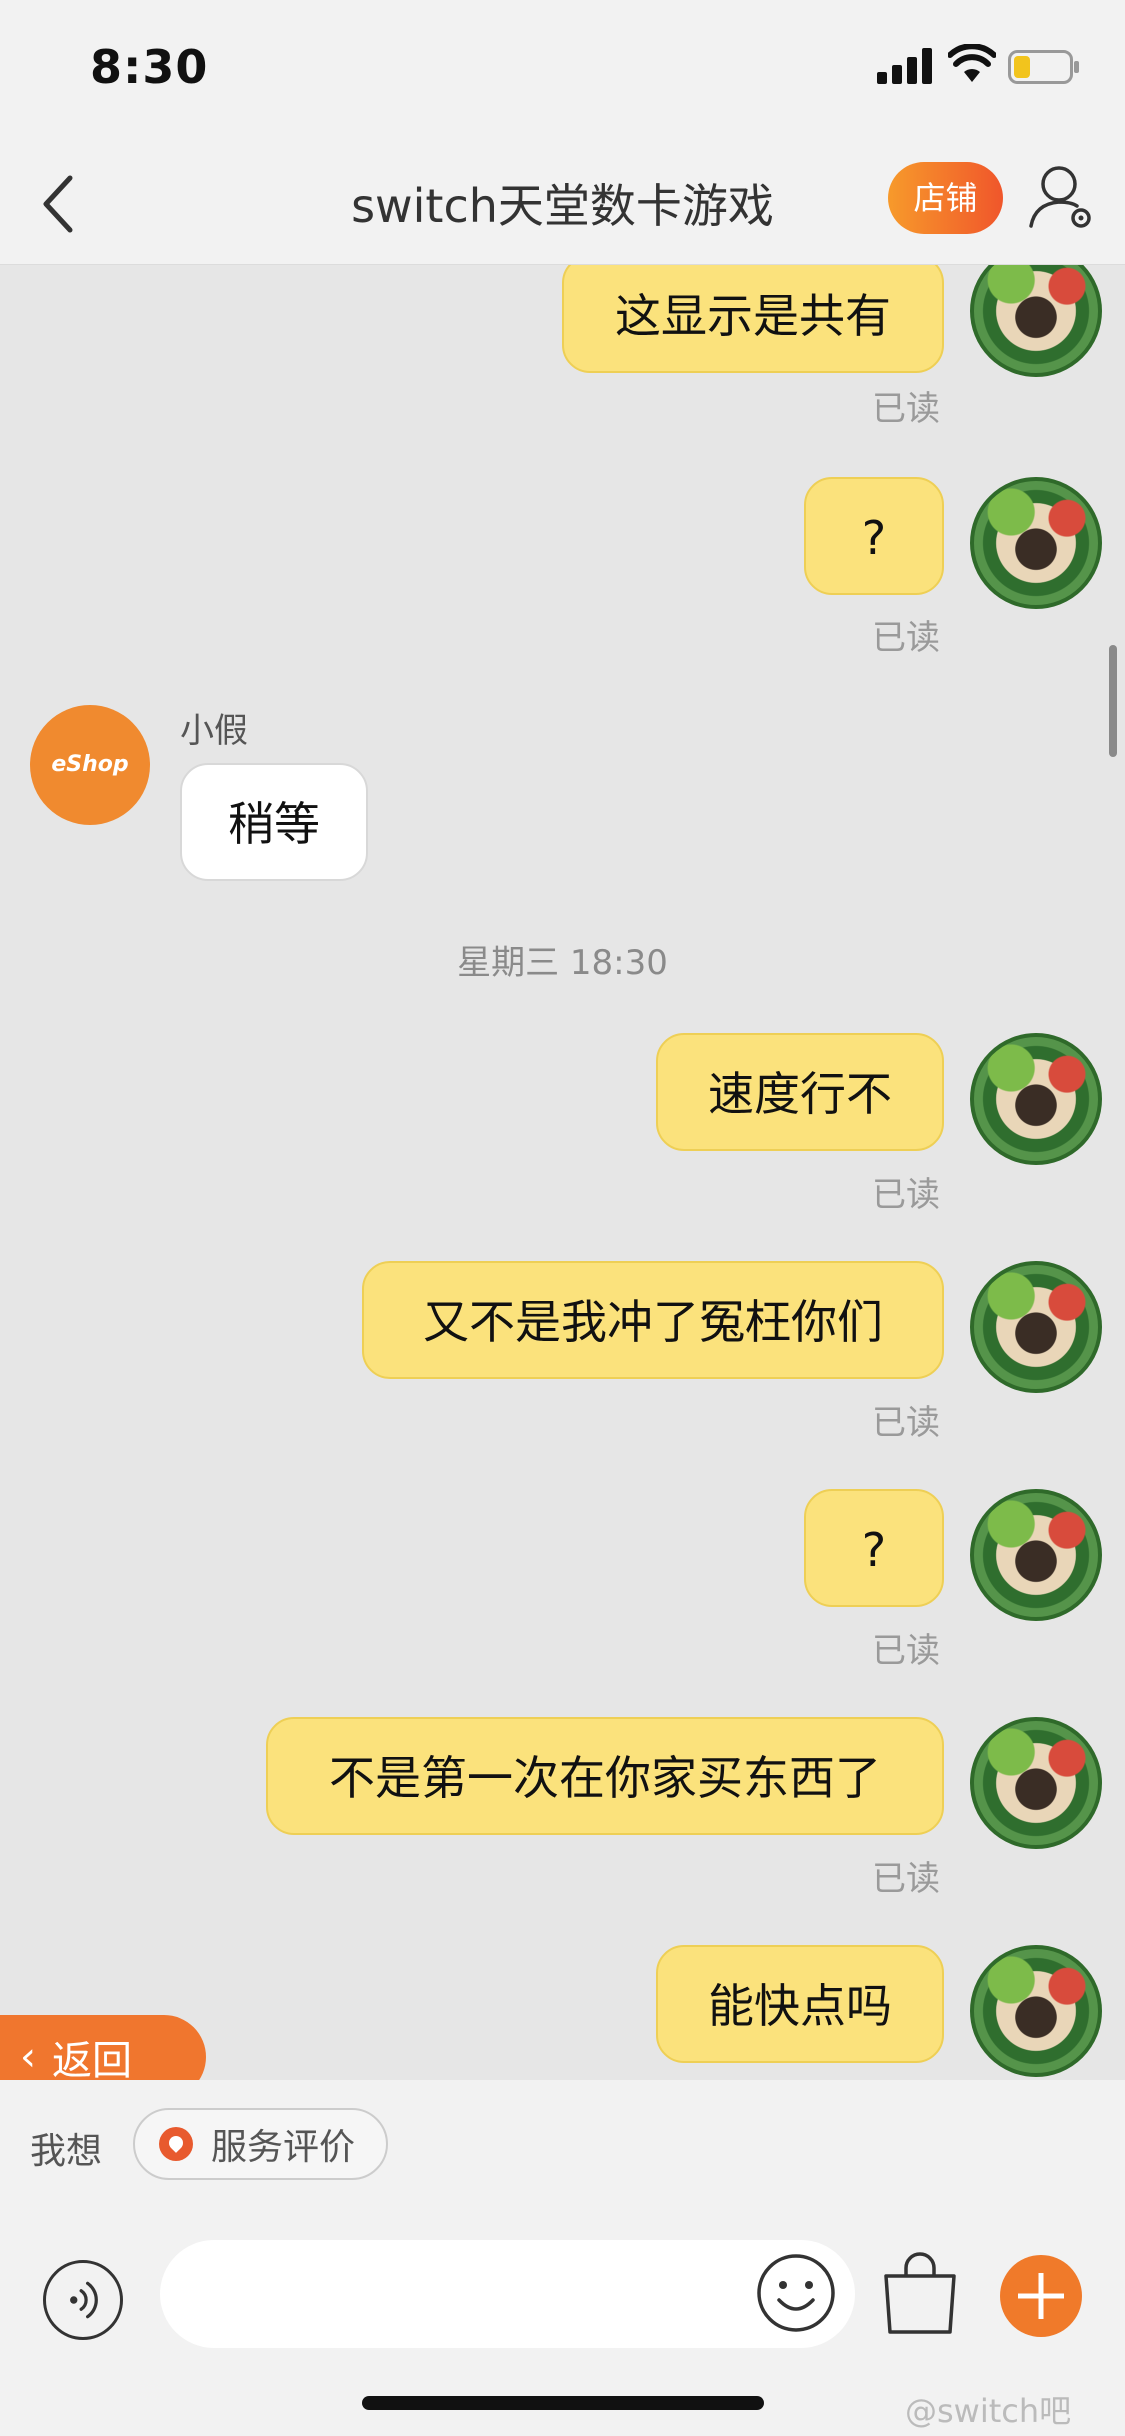 The width and height of the screenshot is (1125, 2436). Describe the element at coordinates (66, 2151) in the screenshot. I see `quick-action-label: 我想` at that location.